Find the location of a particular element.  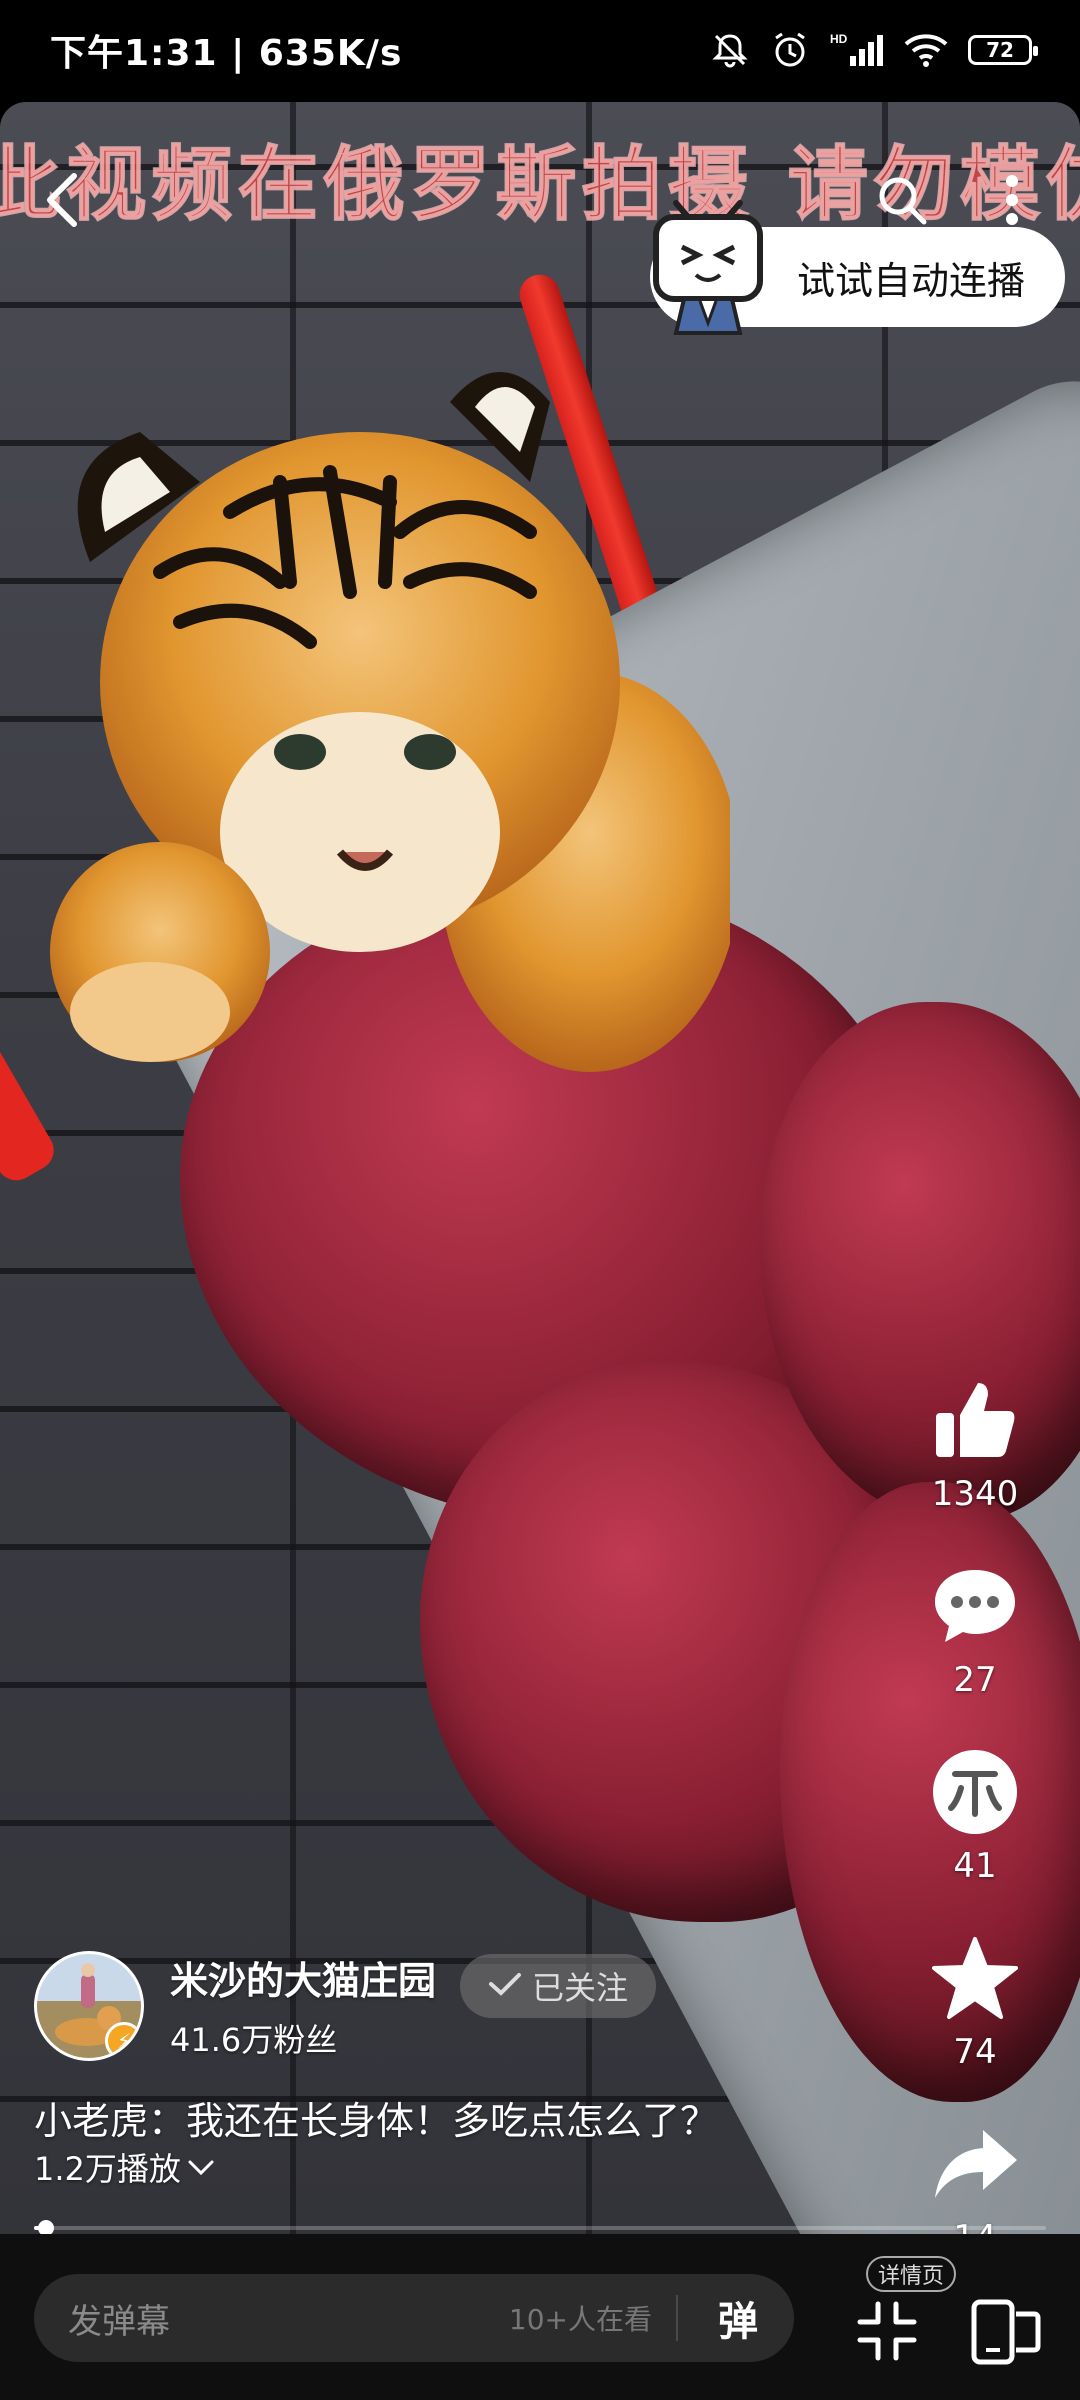

signal-icon: HD is located at coordinates (857, 50).